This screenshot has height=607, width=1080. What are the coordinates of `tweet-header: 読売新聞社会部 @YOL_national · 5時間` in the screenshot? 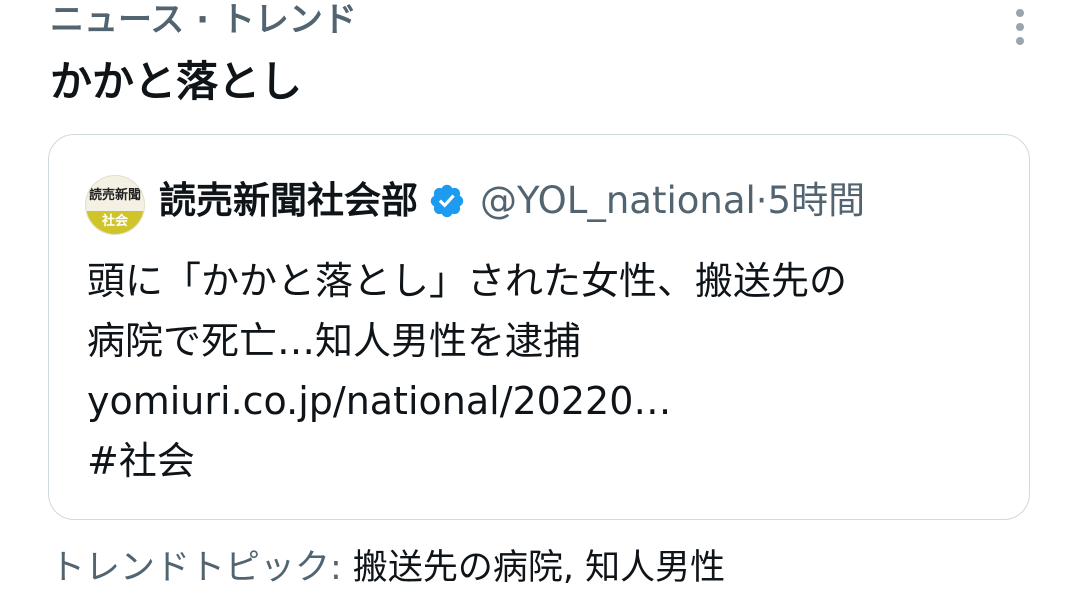 It's located at (512, 201).